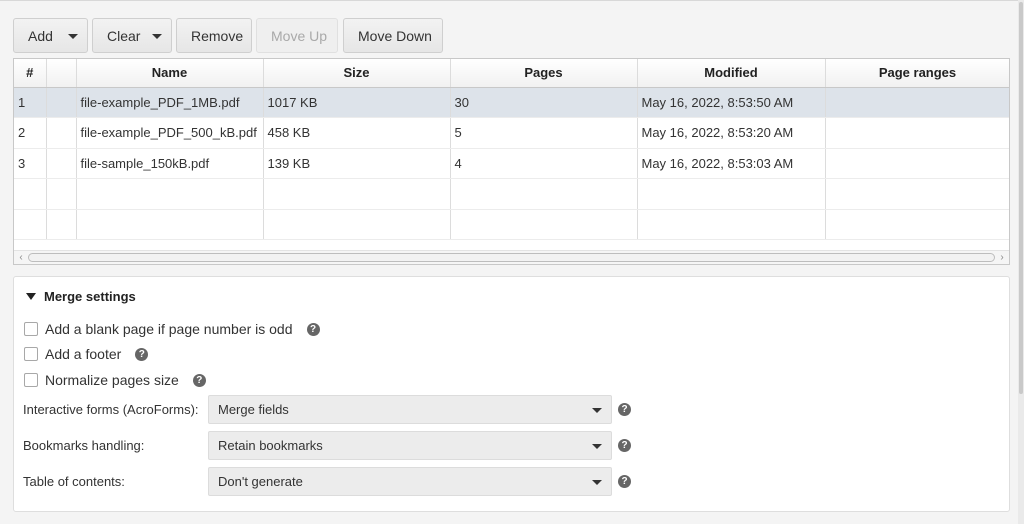  I want to click on remove-button: Remove, so click(214, 35).